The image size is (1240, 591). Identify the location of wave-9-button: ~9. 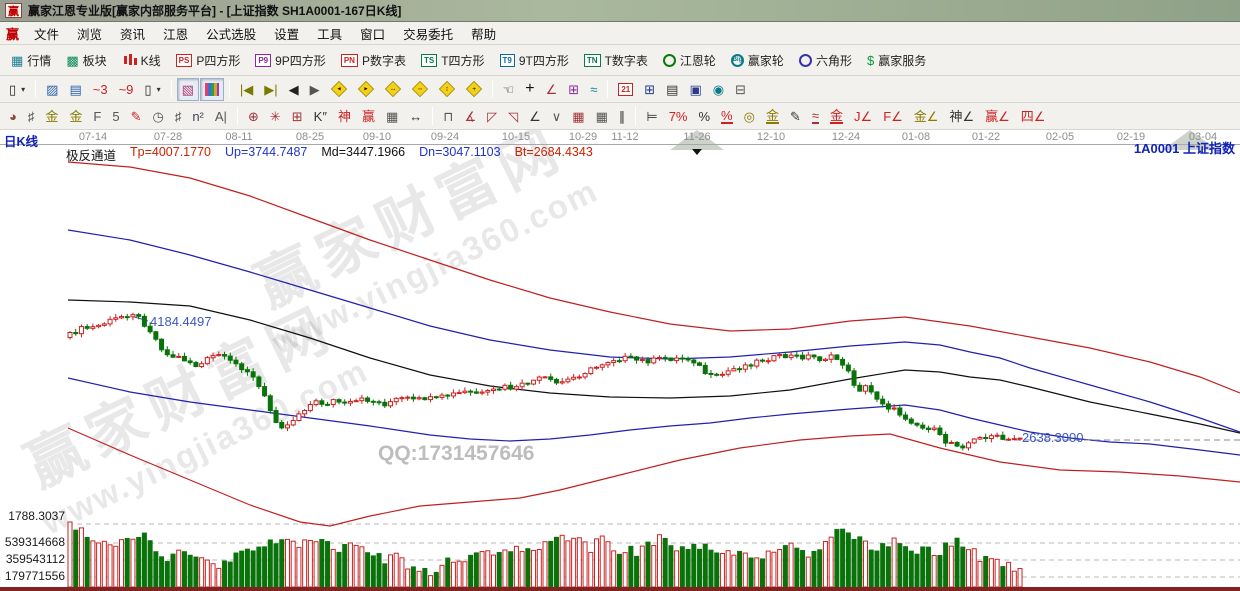
(126, 89).